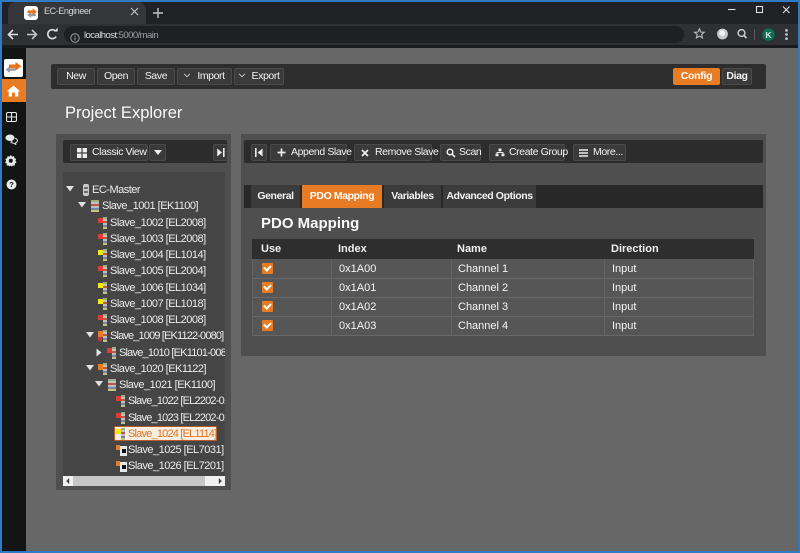  Describe the element at coordinates (768, 35) in the screenshot. I see `svg-text: K` at that location.